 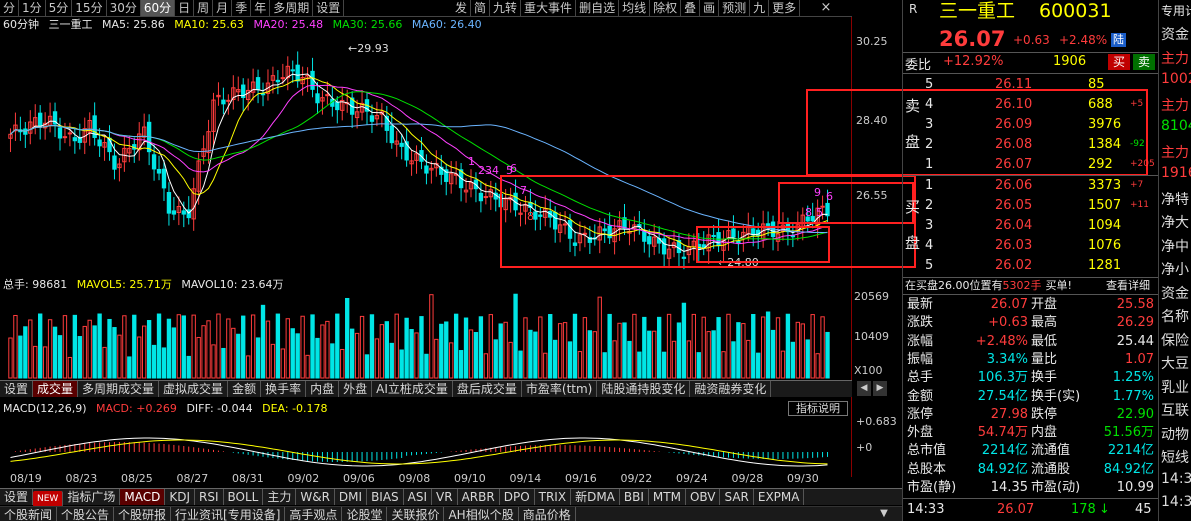 I want to click on side-panel-item: 净大, so click(x=1175, y=222).